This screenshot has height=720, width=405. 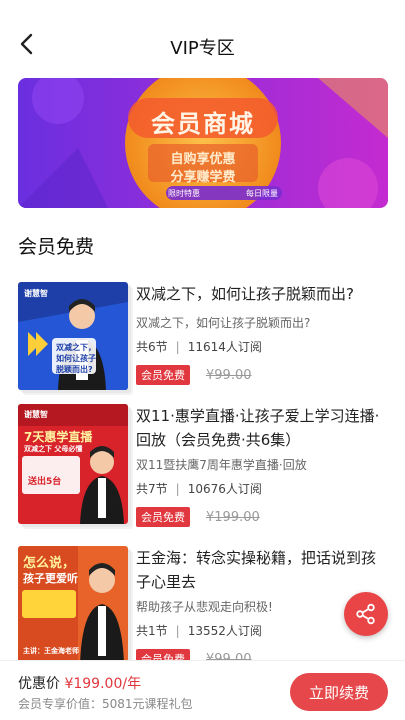 I want to click on course-meta: 共1节 | 13552人订阅, so click(x=199, y=631).